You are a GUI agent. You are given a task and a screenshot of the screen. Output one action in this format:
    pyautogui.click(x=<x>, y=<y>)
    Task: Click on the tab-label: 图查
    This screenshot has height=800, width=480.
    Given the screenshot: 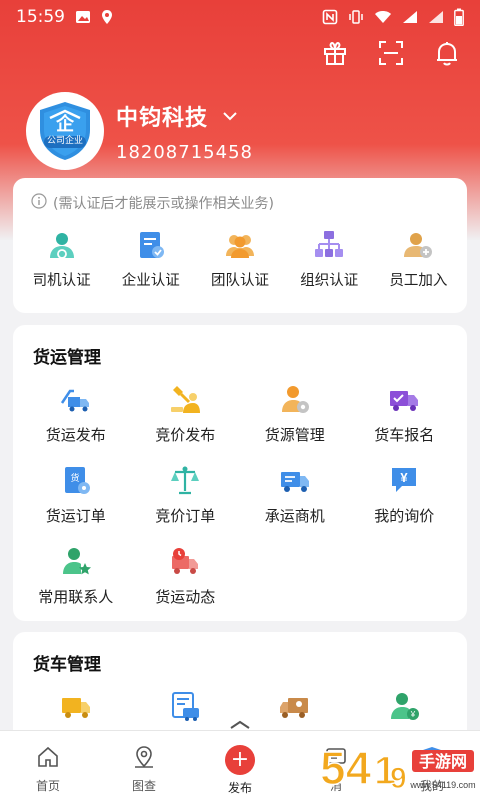 What is the action you would take?
    pyautogui.click(x=143, y=786)
    